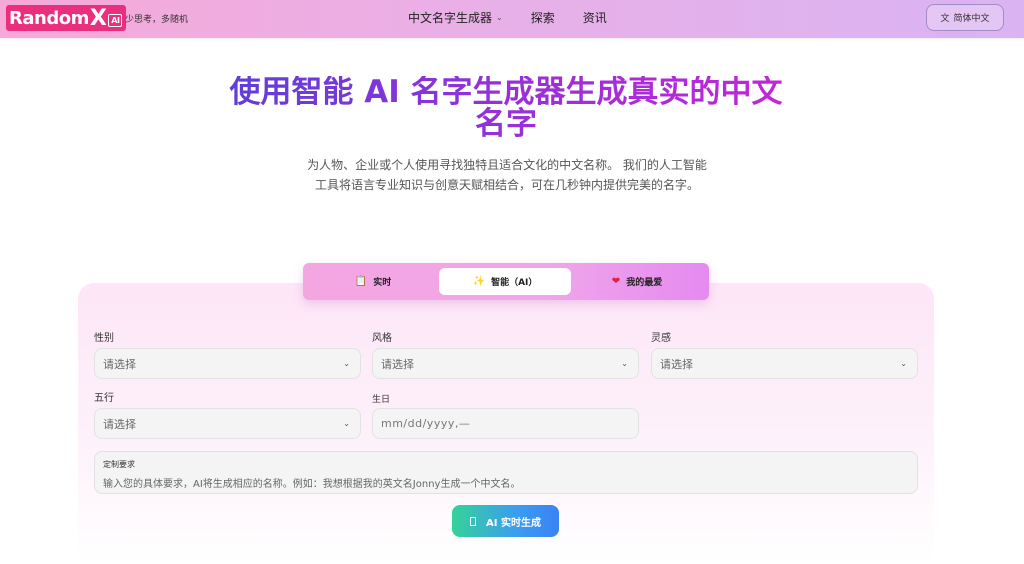 The image size is (1024, 564). I want to click on generate-icon, so click(473, 521).